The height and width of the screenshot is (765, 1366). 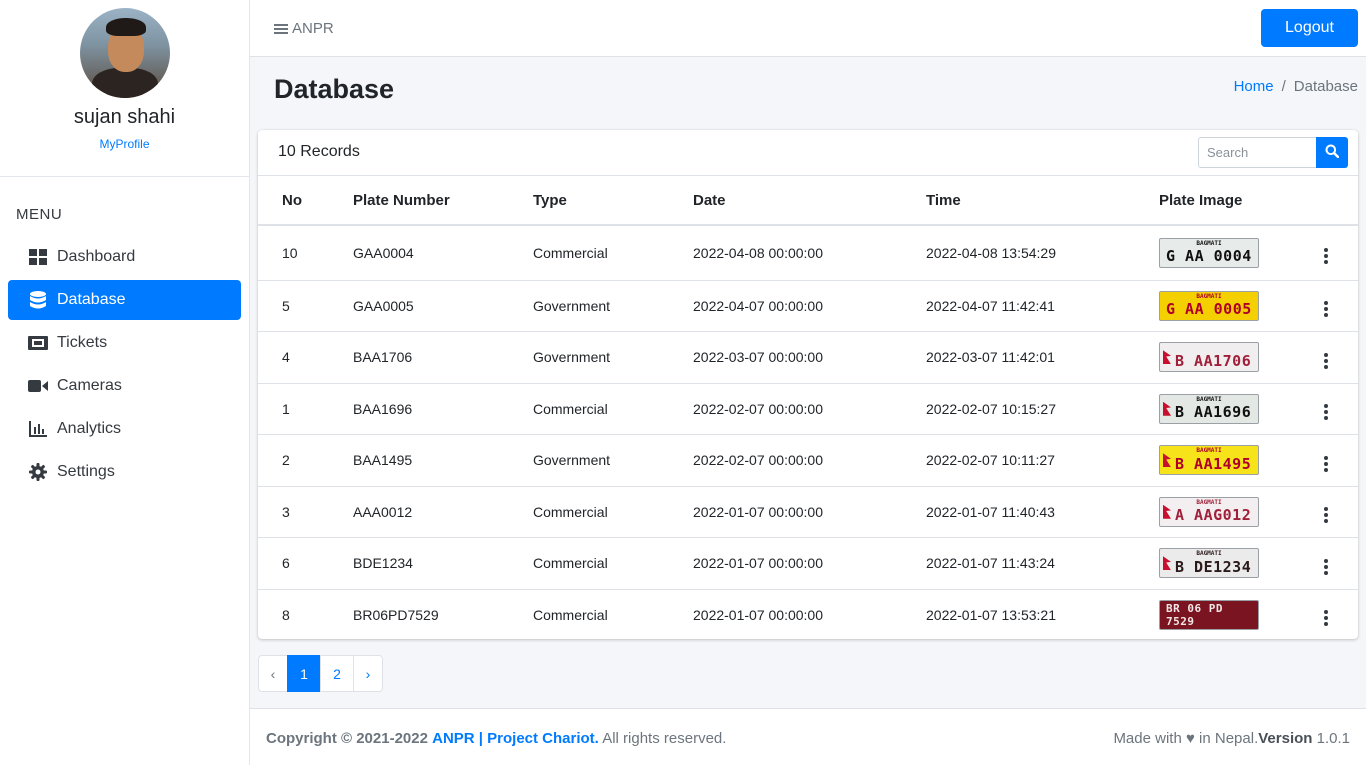 I want to click on gear-icon, so click(x=38, y=472).